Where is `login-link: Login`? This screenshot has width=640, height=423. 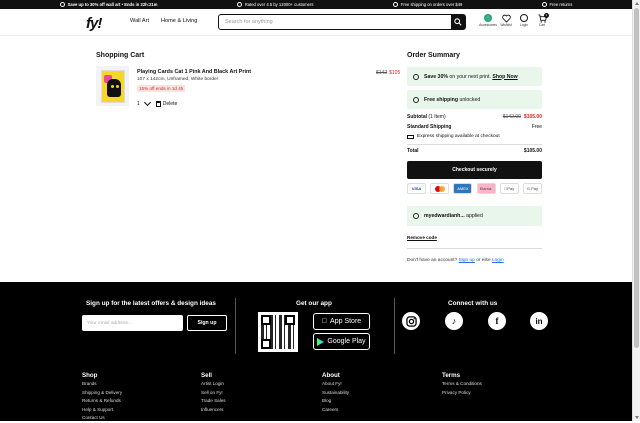
login-link: Login is located at coordinates (498, 260).